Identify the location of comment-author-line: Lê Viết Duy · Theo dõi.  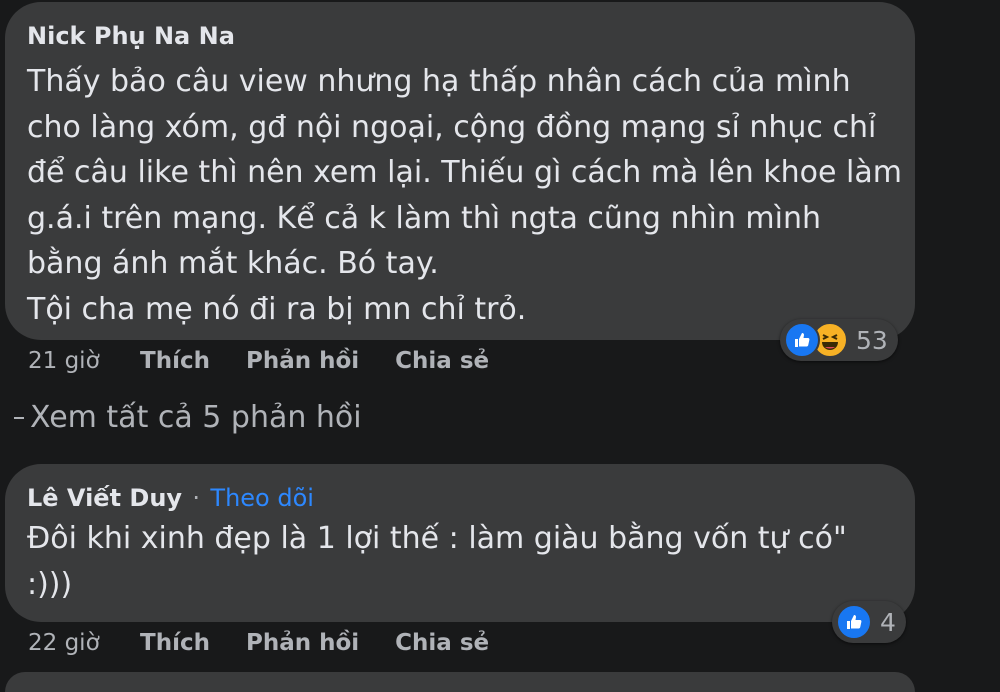
(170, 498).